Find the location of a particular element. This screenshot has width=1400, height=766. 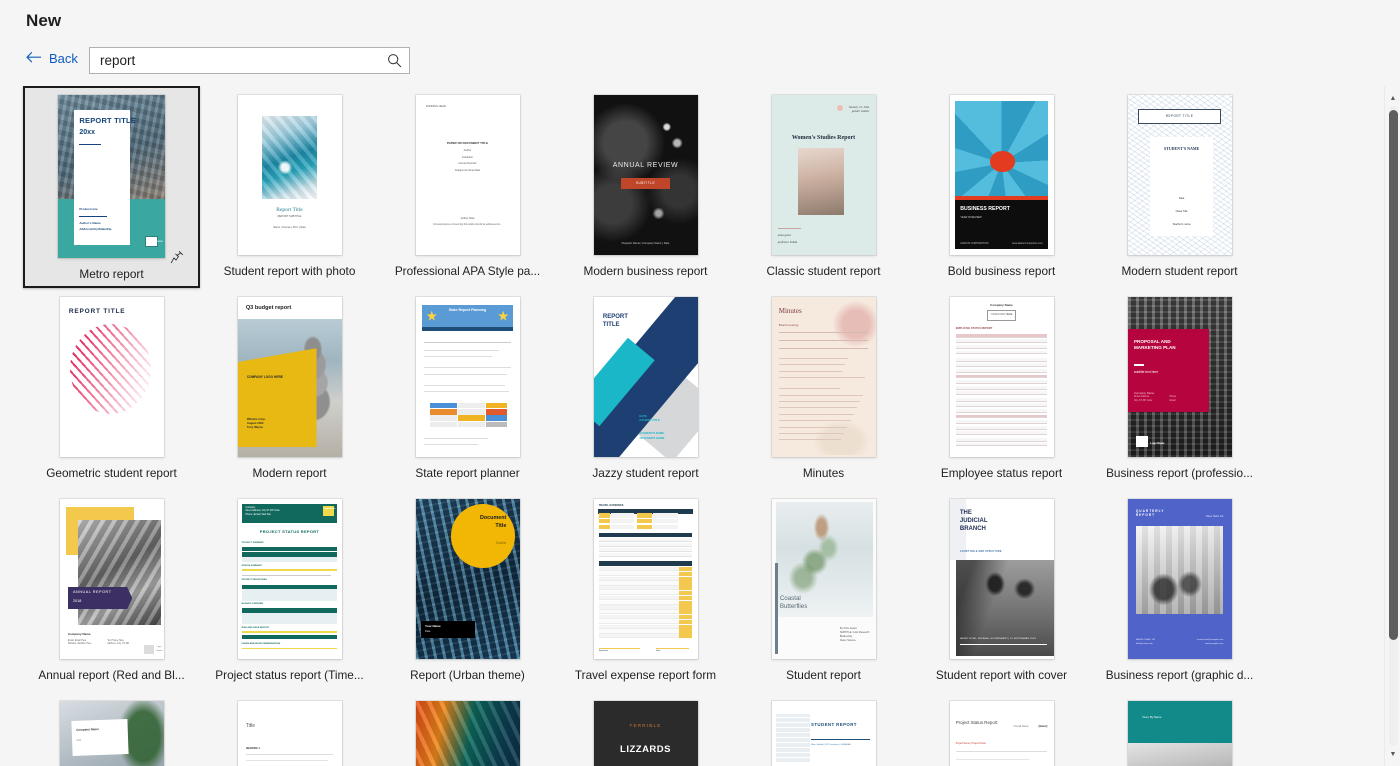

template-card: Minutes Board meeting Minutes is located at coordinates (823, 389).